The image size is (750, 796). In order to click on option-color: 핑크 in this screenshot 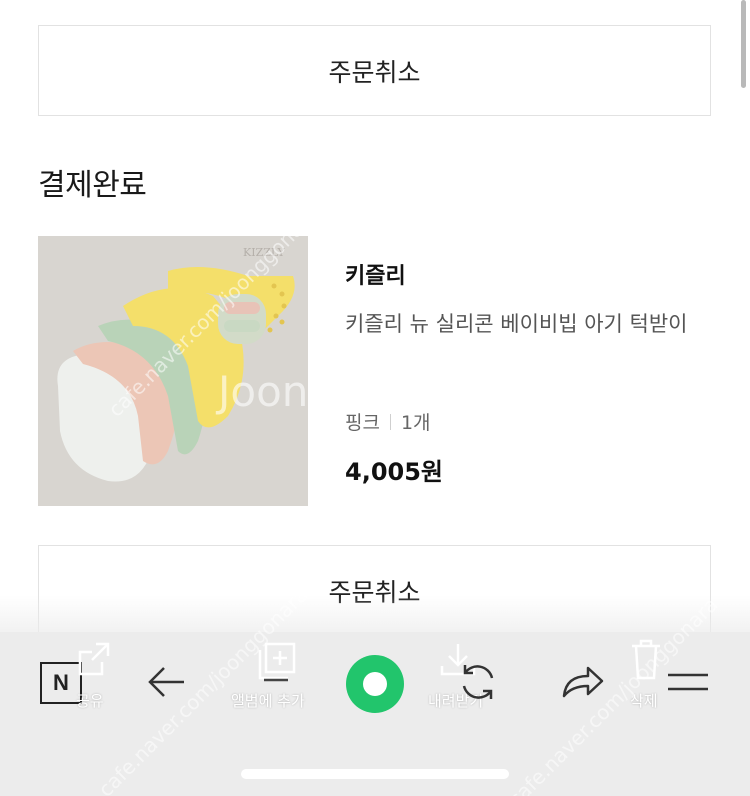, I will do `click(362, 423)`.